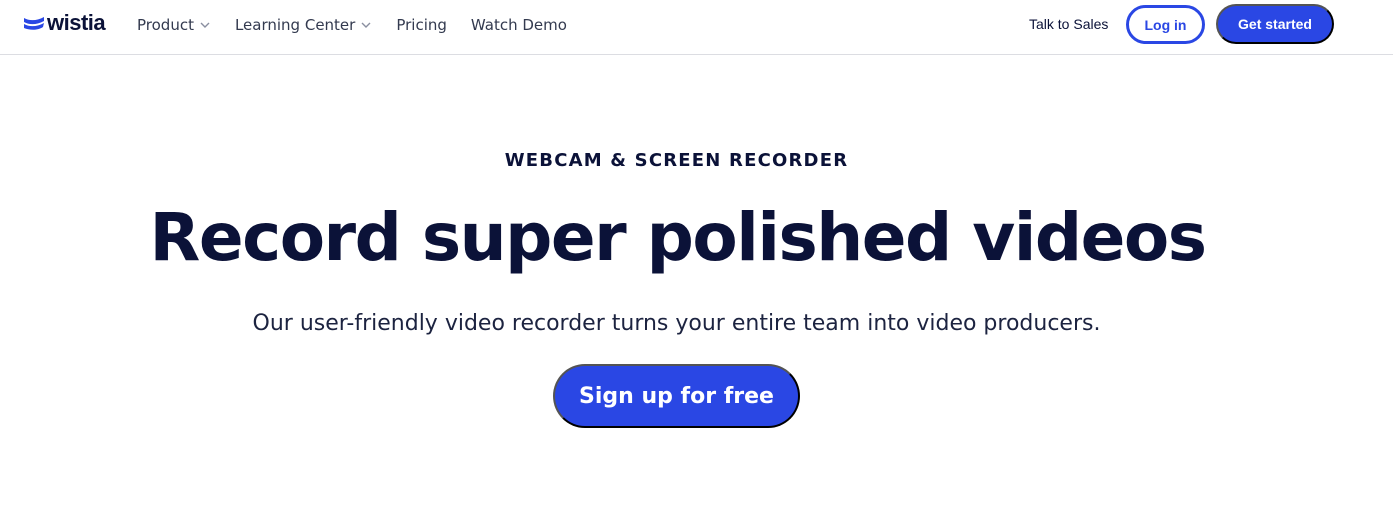 This screenshot has width=1397, height=525. I want to click on wistia-logo-icon, so click(34, 23).